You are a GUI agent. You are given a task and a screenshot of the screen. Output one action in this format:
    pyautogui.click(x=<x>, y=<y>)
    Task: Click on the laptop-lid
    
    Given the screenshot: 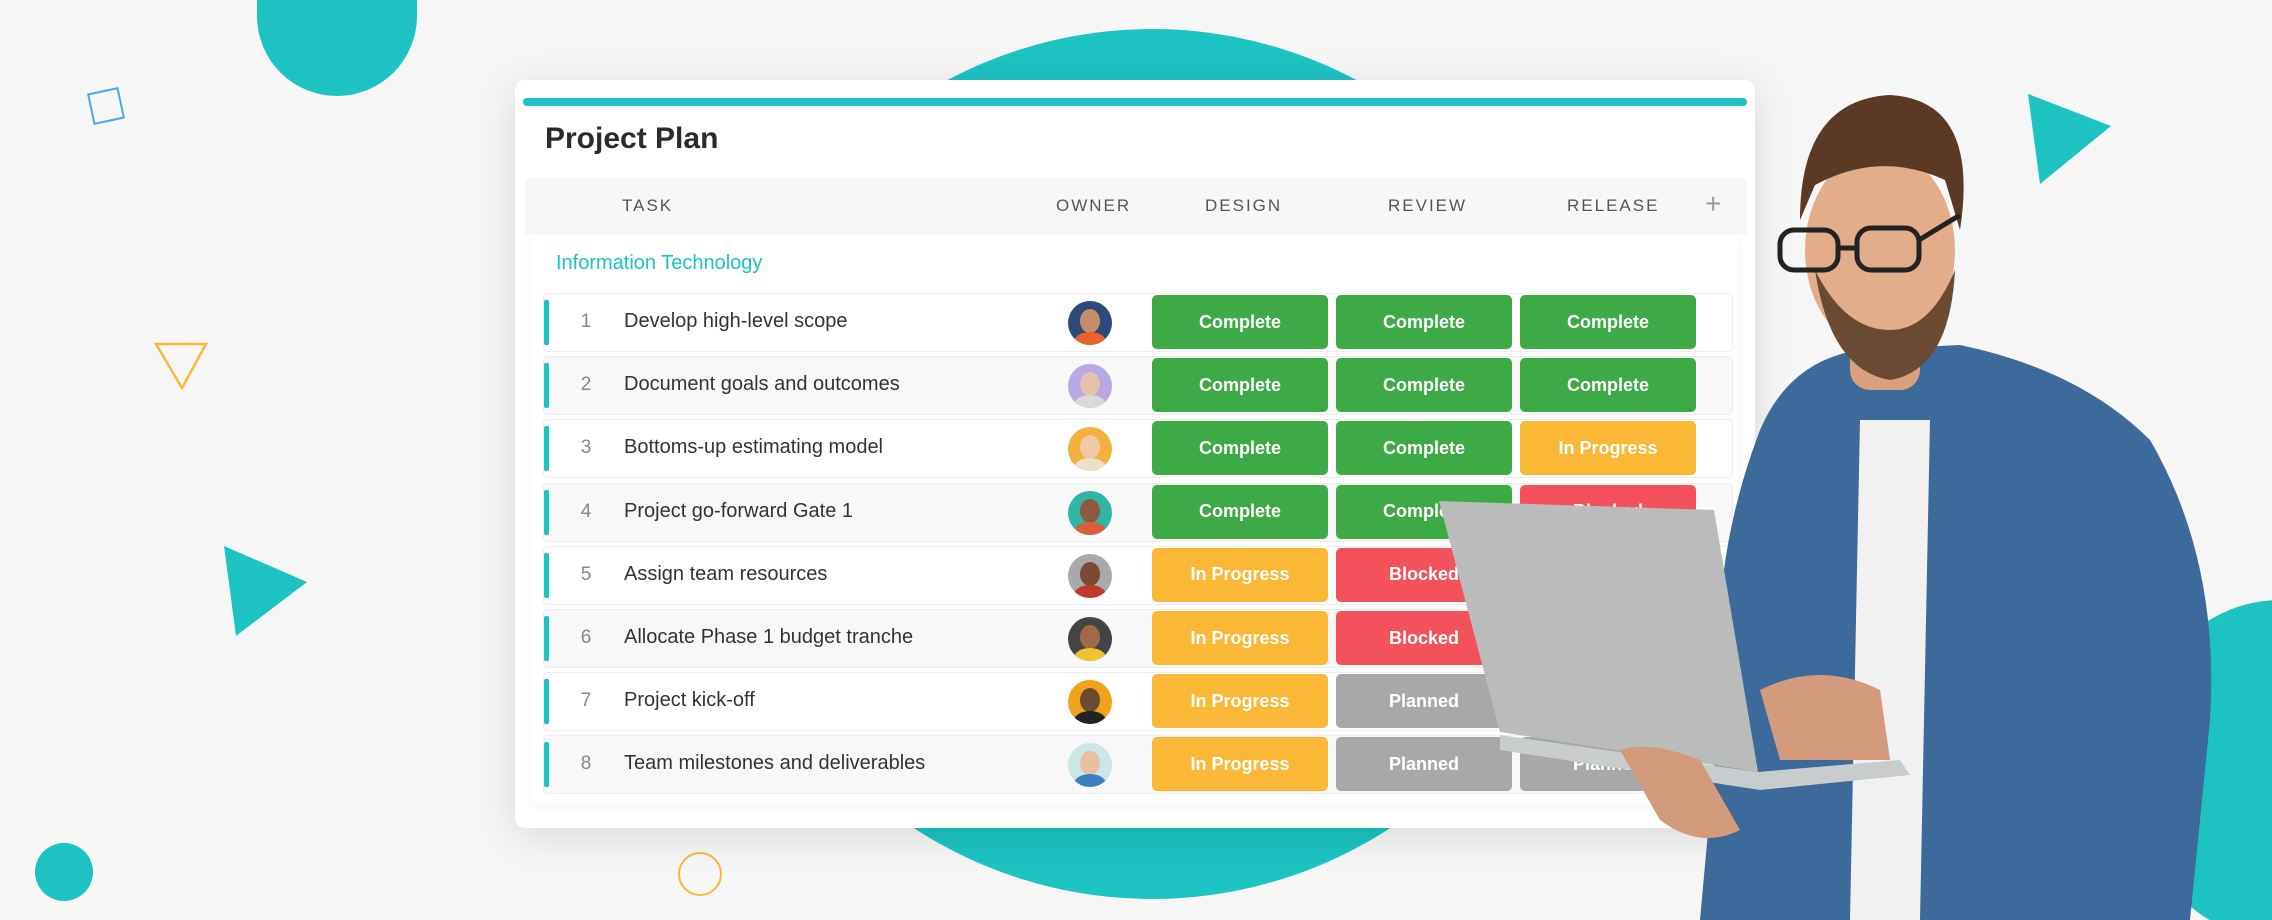 What is the action you would take?
    pyautogui.click(x=1598, y=636)
    